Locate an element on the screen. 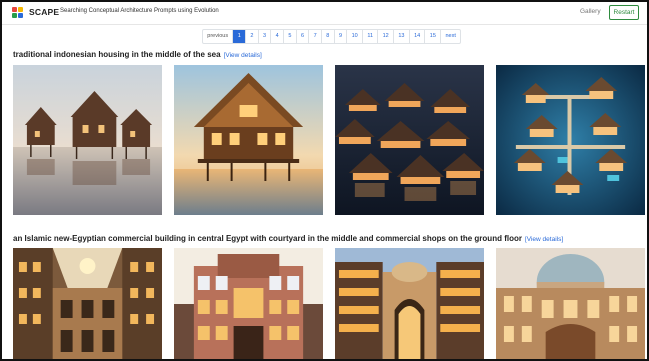  page-15: 15 is located at coordinates (432, 36).